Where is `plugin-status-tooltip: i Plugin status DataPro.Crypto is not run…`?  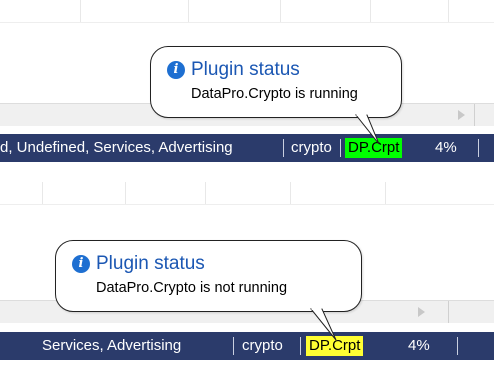 plugin-status-tooltip: i Plugin status DataPro.Crypto is not run… is located at coordinates (208, 276).